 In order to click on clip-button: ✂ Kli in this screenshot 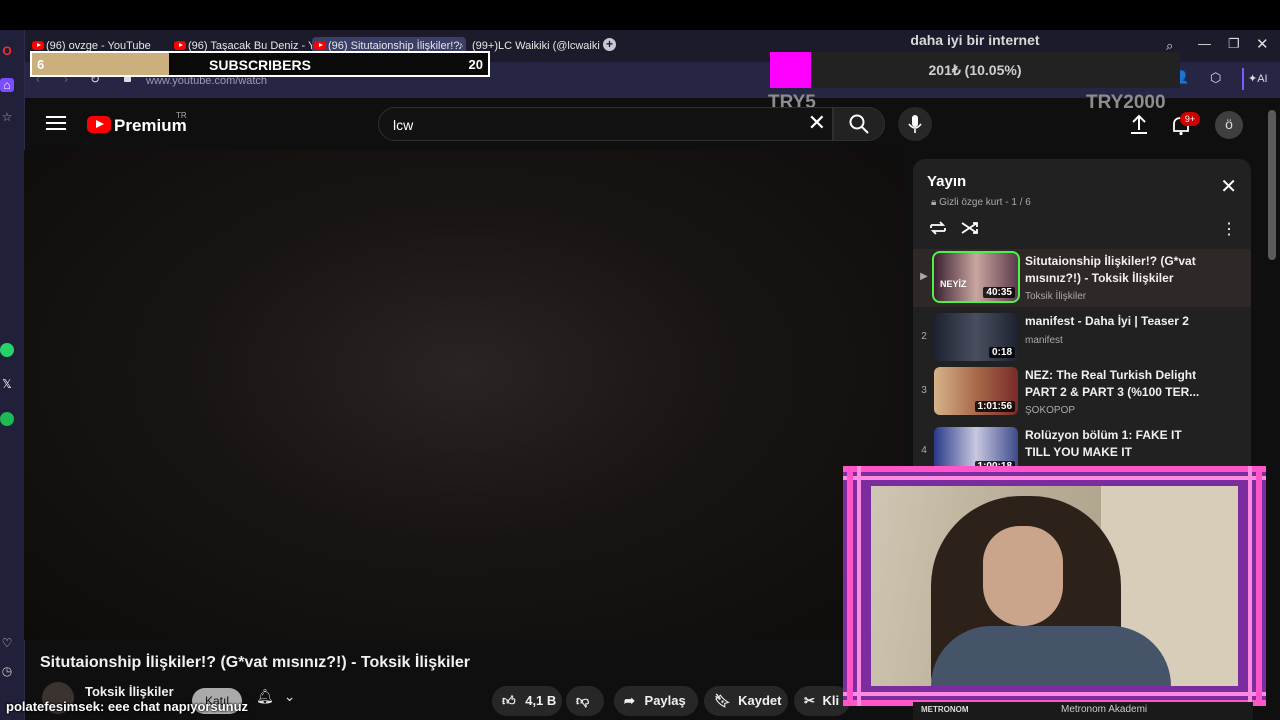, I will do `click(822, 701)`.